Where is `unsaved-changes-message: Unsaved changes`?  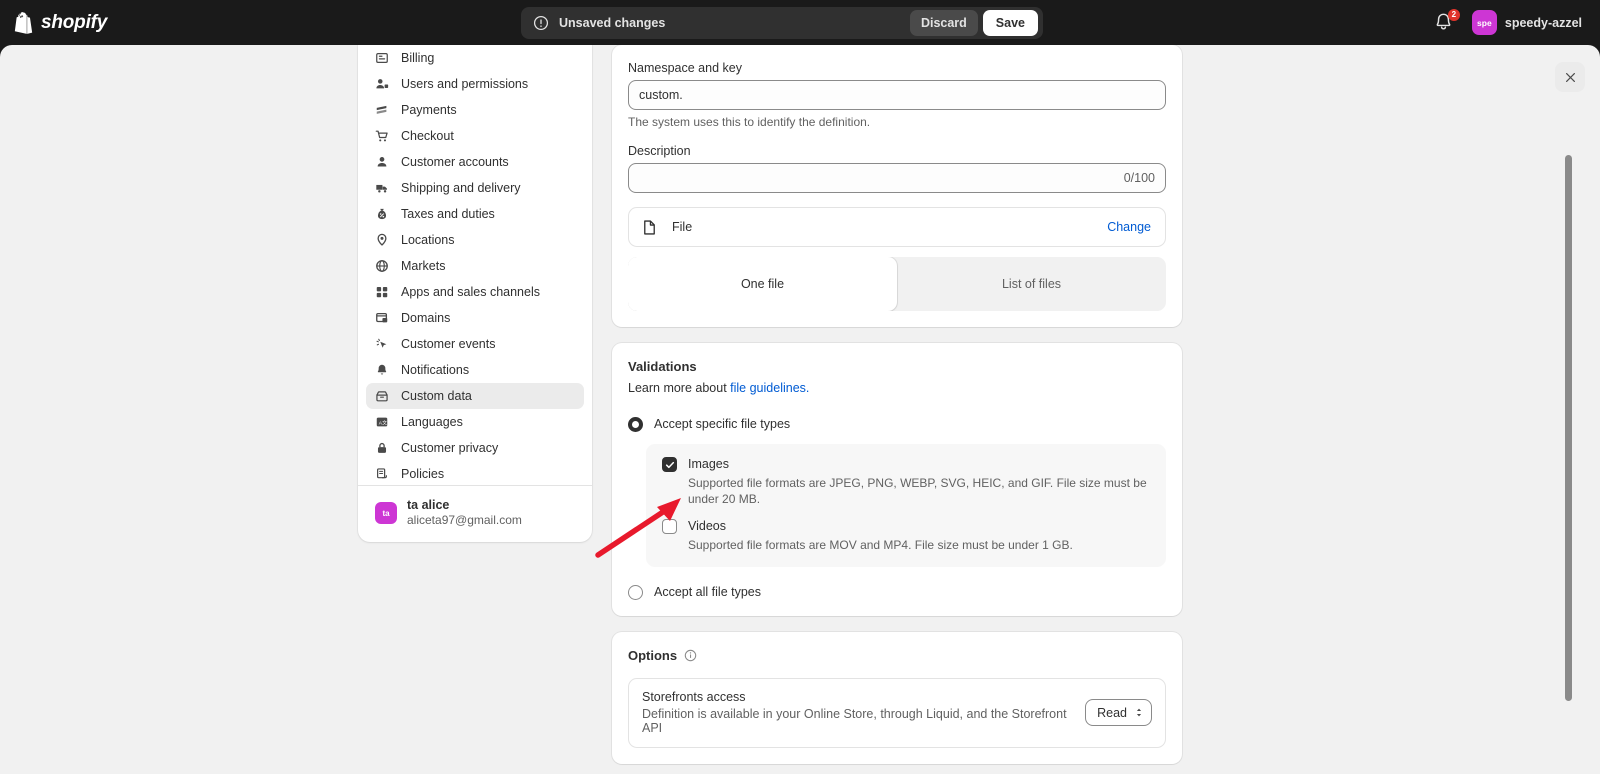
unsaved-changes-message: Unsaved changes is located at coordinates (612, 23).